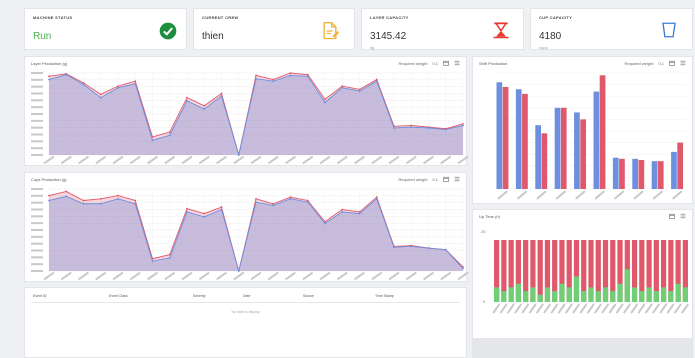  I want to click on kpi-label: MACHINE STATUS, so click(53, 17).